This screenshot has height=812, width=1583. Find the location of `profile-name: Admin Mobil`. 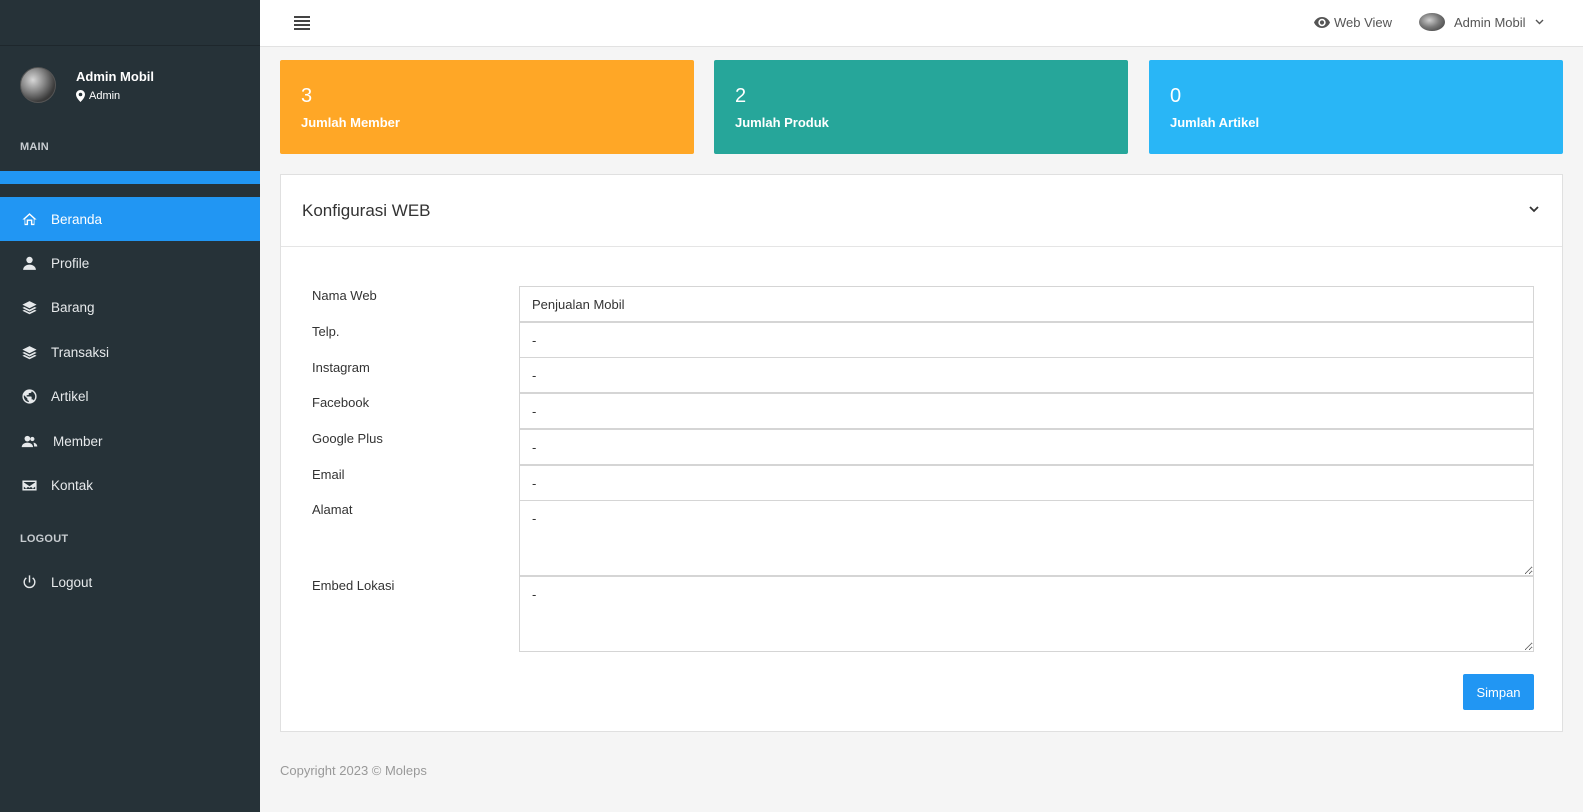

profile-name: Admin Mobil is located at coordinates (115, 76).